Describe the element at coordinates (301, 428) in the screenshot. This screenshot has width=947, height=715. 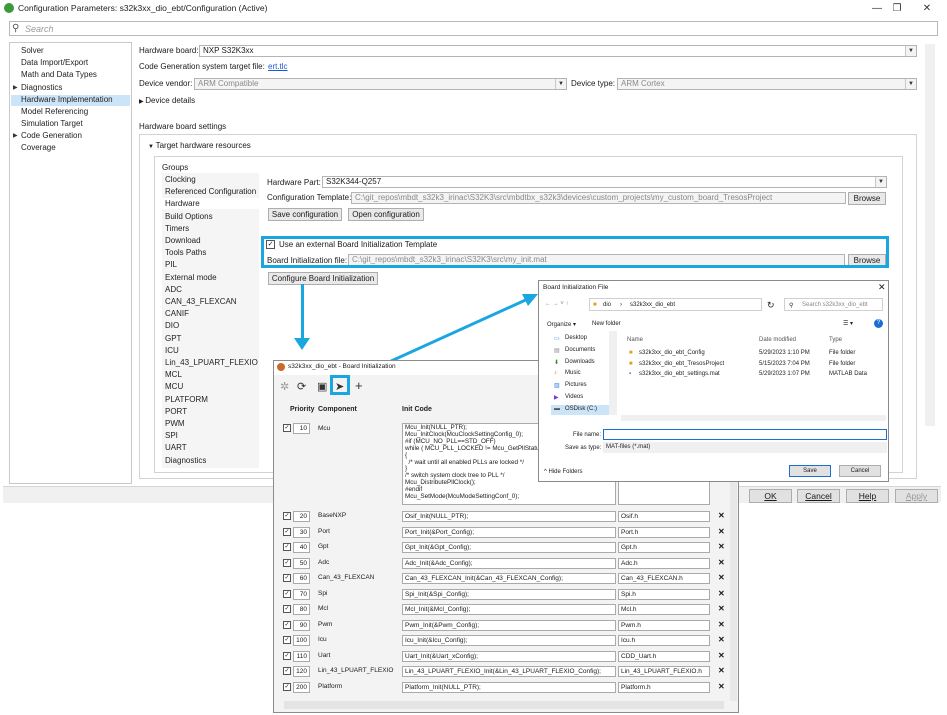
I see `priority-field: 10` at that location.